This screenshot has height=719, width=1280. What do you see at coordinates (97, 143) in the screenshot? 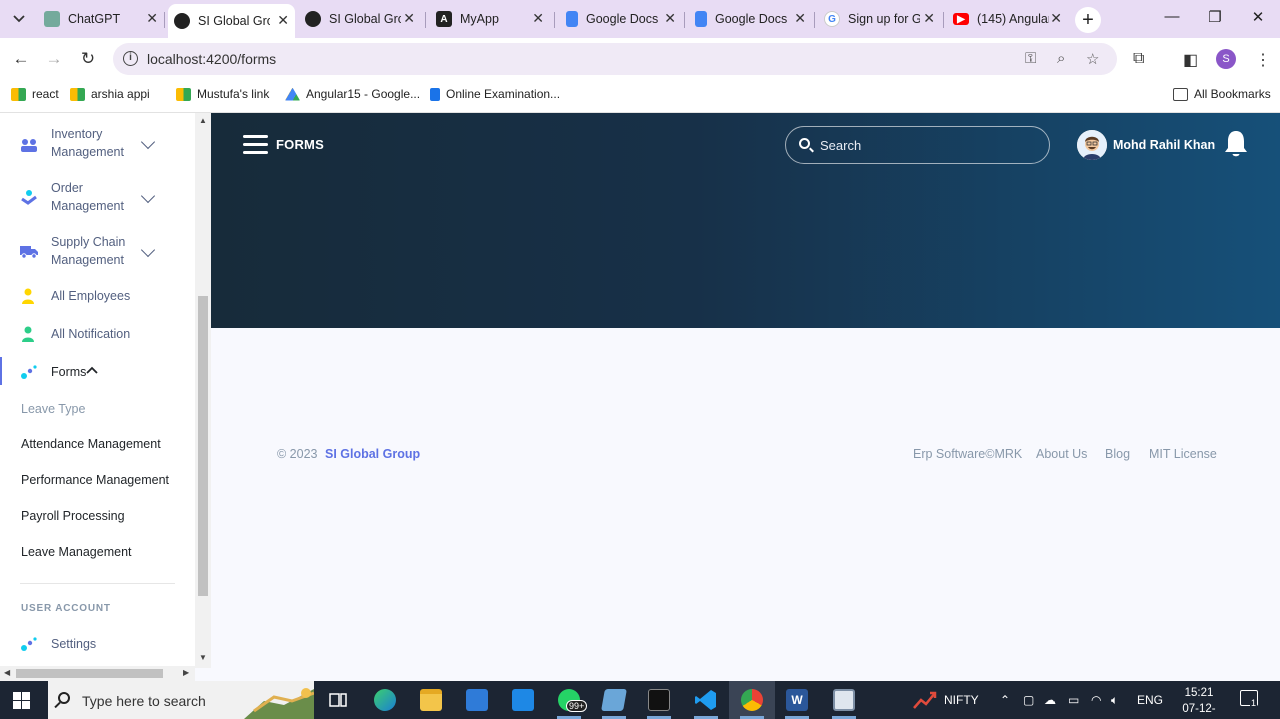
I see `sidebar-item-inventory: Inventory Management` at bounding box center [97, 143].